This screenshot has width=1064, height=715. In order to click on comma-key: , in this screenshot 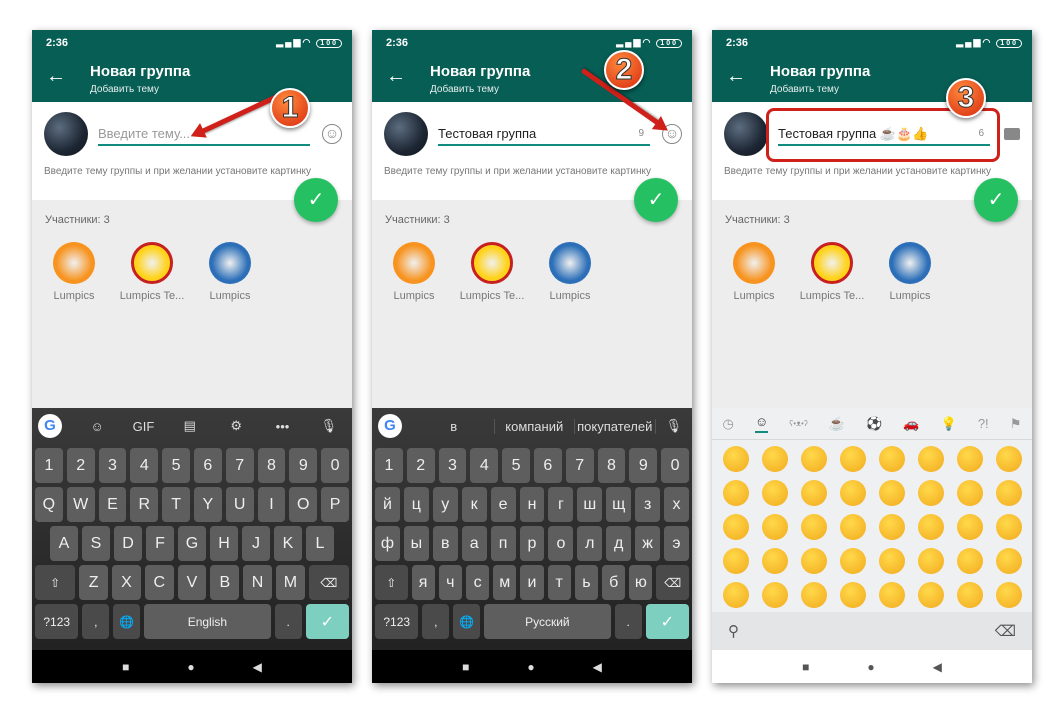, I will do `click(436, 621)`.